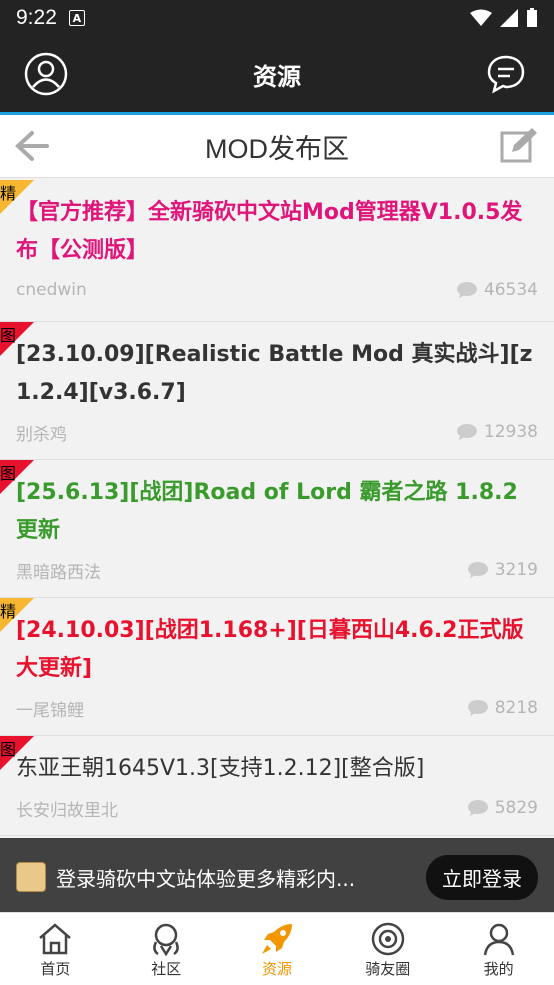 This screenshot has height=985, width=554. Describe the element at coordinates (166, 939) in the screenshot. I see `community-icon` at that location.